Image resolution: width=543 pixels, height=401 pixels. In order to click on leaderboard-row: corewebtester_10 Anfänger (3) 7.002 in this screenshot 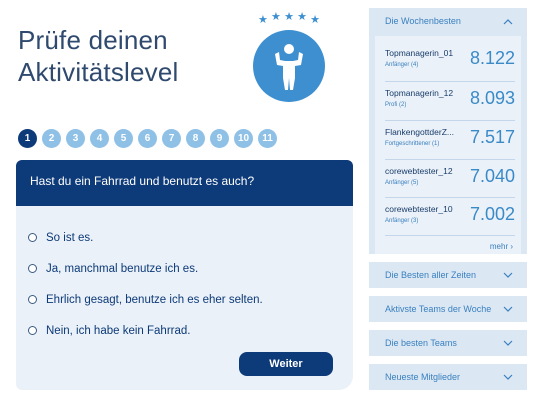, I will do `click(450, 218)`.